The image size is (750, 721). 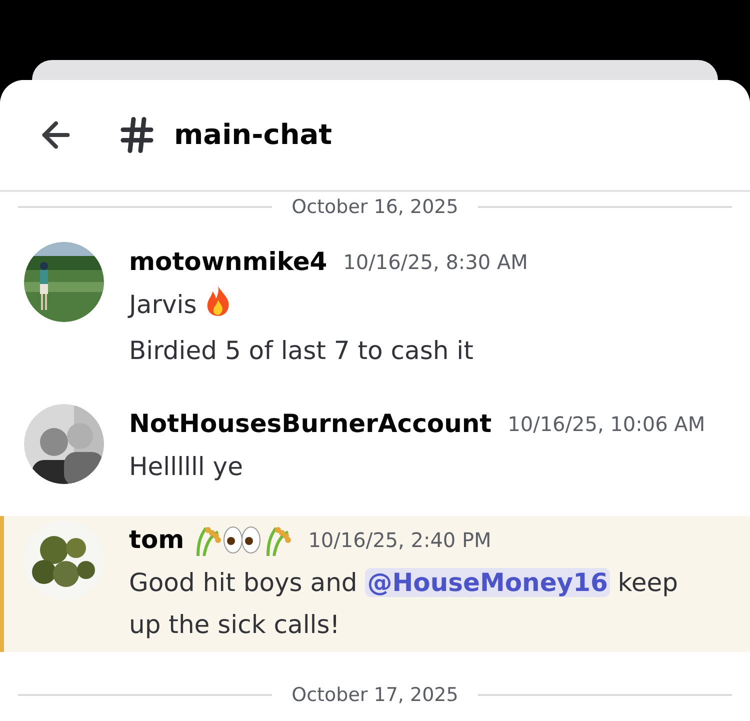 What do you see at coordinates (242, 540) in the screenshot?
I see `eyes-icon` at bounding box center [242, 540].